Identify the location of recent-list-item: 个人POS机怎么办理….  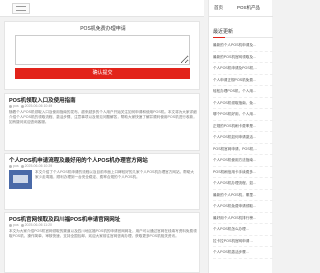
(243, 230).